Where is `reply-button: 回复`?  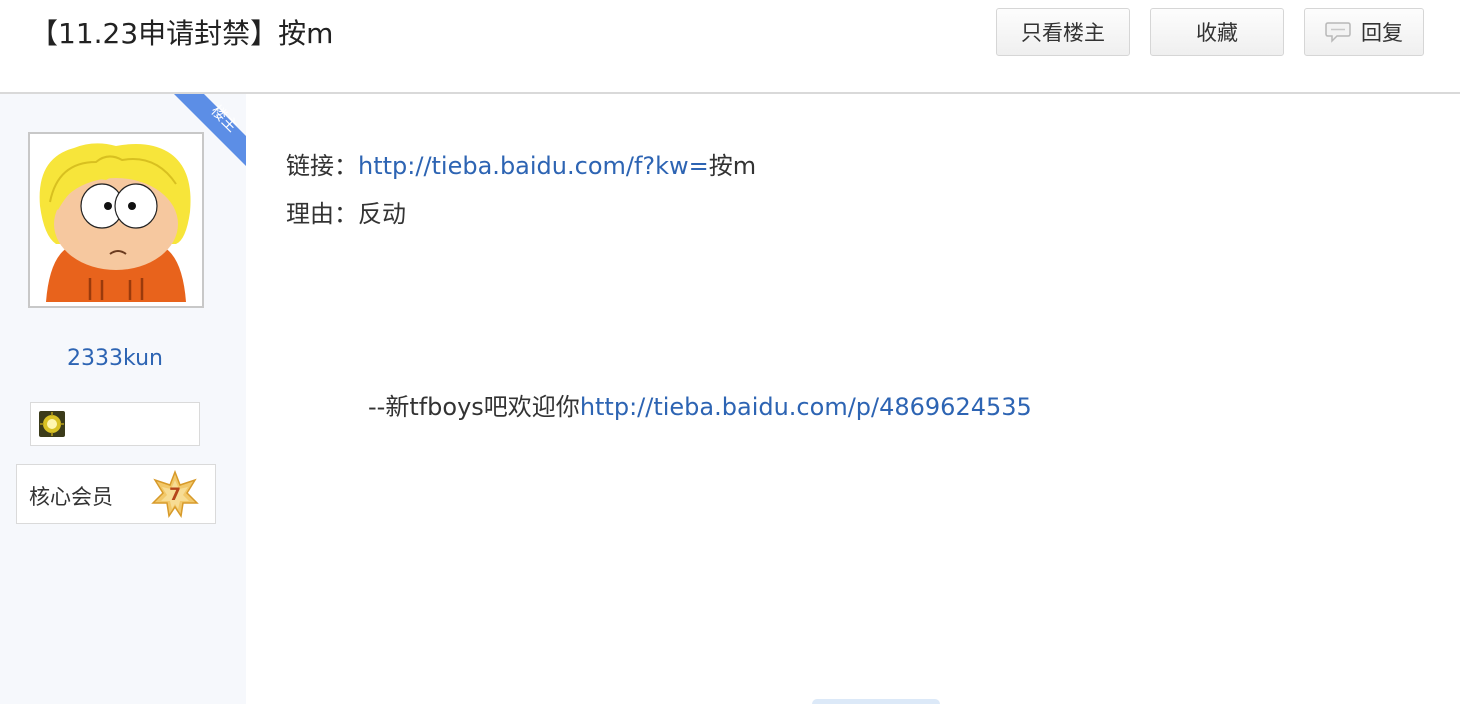 reply-button: 回复 is located at coordinates (1364, 32).